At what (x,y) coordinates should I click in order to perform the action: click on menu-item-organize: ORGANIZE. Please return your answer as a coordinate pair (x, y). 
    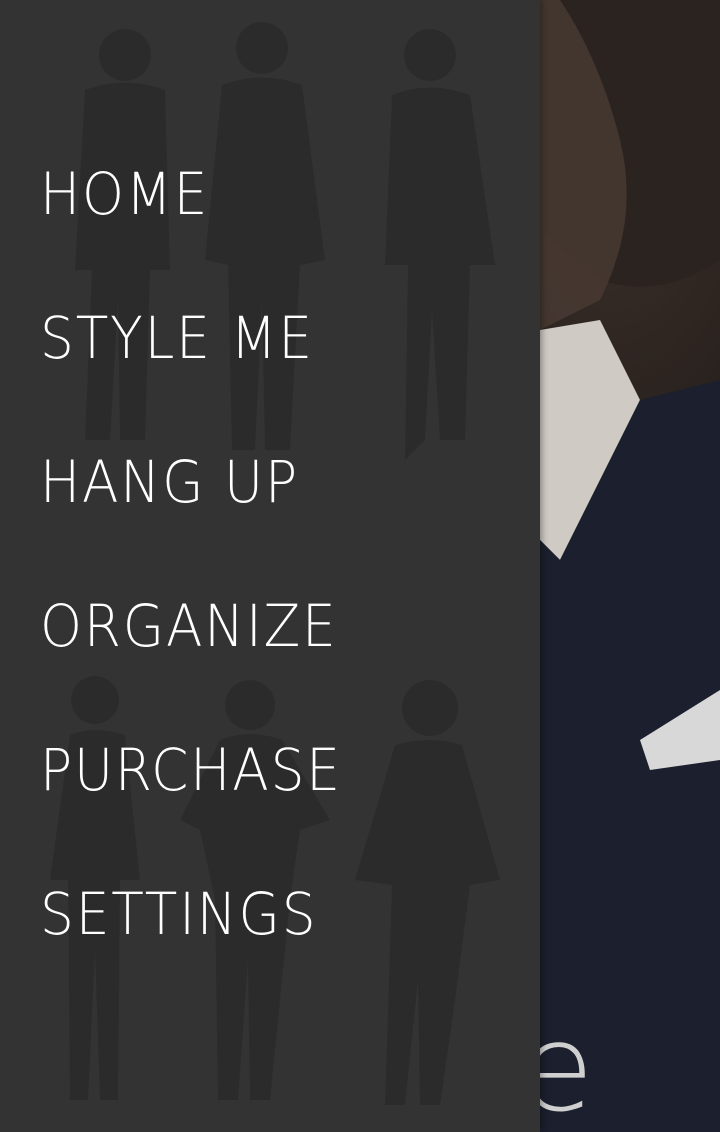
    Looking at the image, I should click on (270, 626).